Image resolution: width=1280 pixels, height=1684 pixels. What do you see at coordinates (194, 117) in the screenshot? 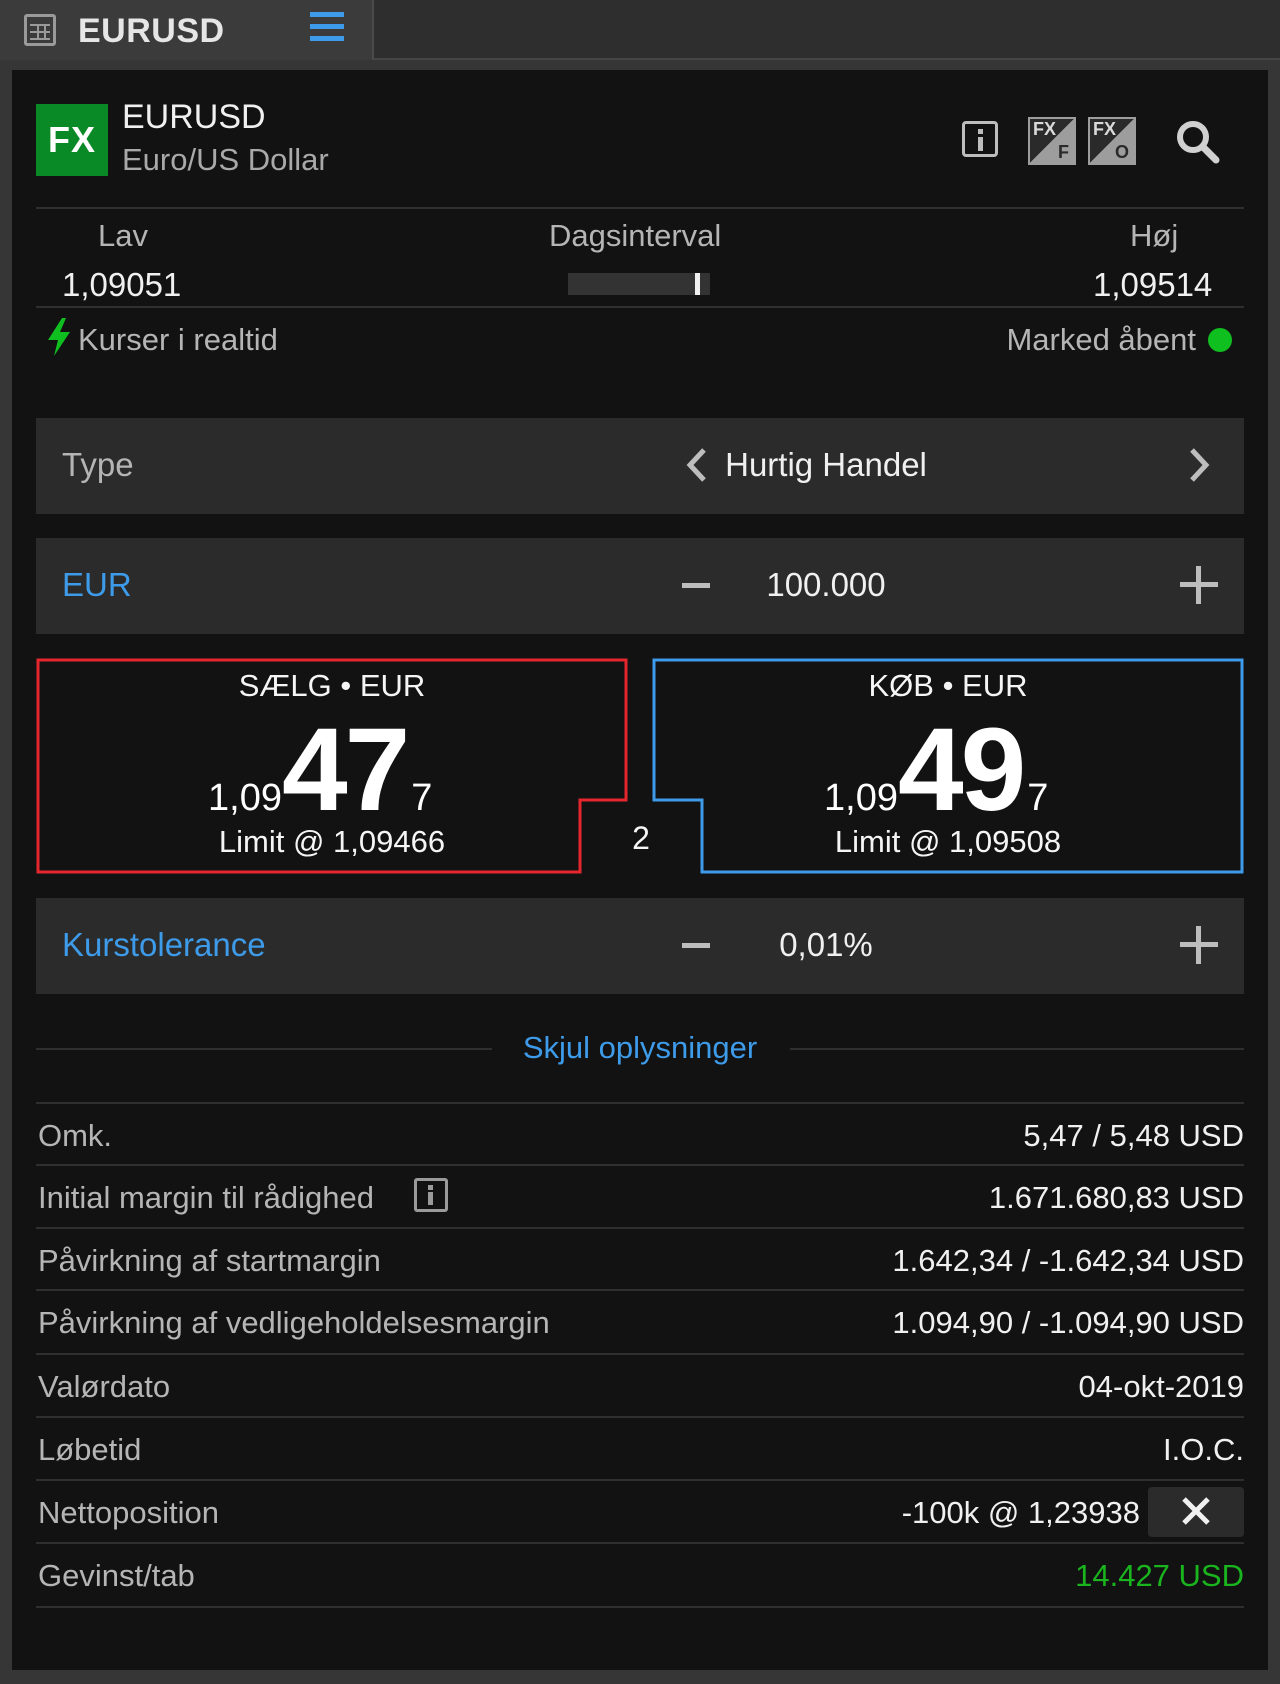
I see `instrument-symbol: EURUSD` at bounding box center [194, 117].